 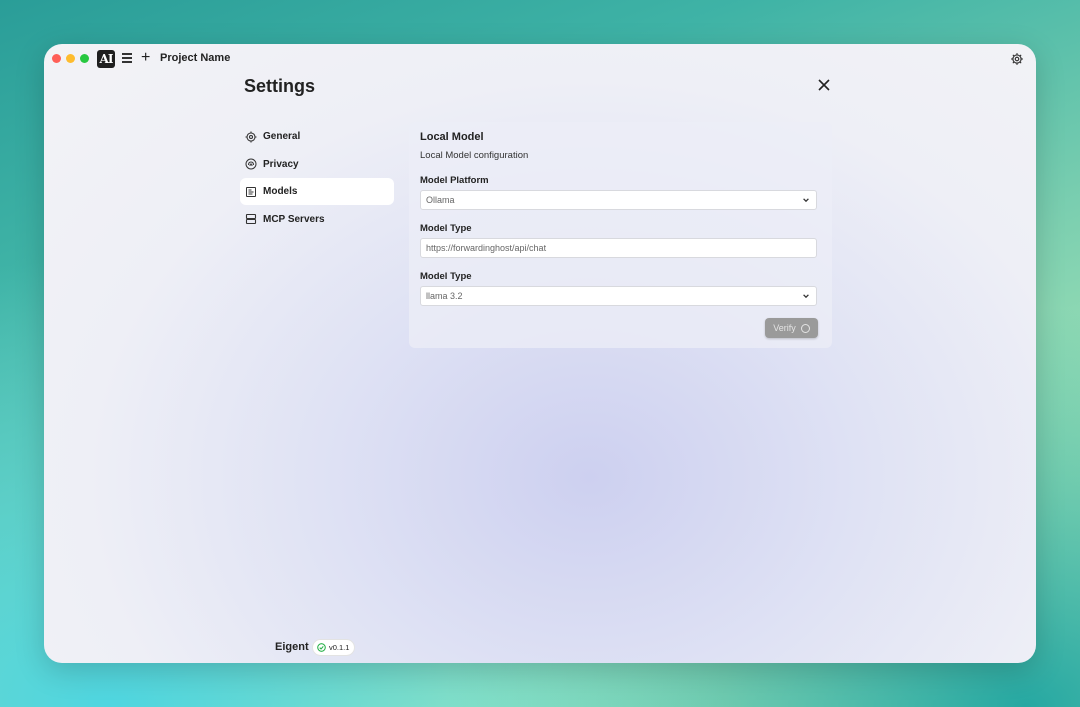 What do you see at coordinates (251, 164) in the screenshot?
I see `fingerprint-icon` at bounding box center [251, 164].